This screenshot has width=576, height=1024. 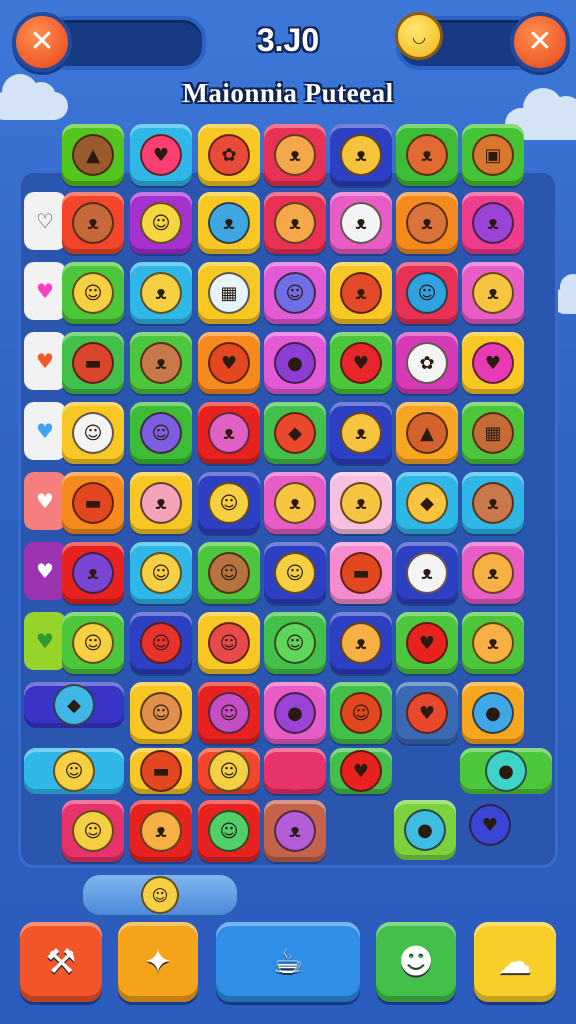 I want to click on hammer-button: ⚒, so click(x=61, y=962).